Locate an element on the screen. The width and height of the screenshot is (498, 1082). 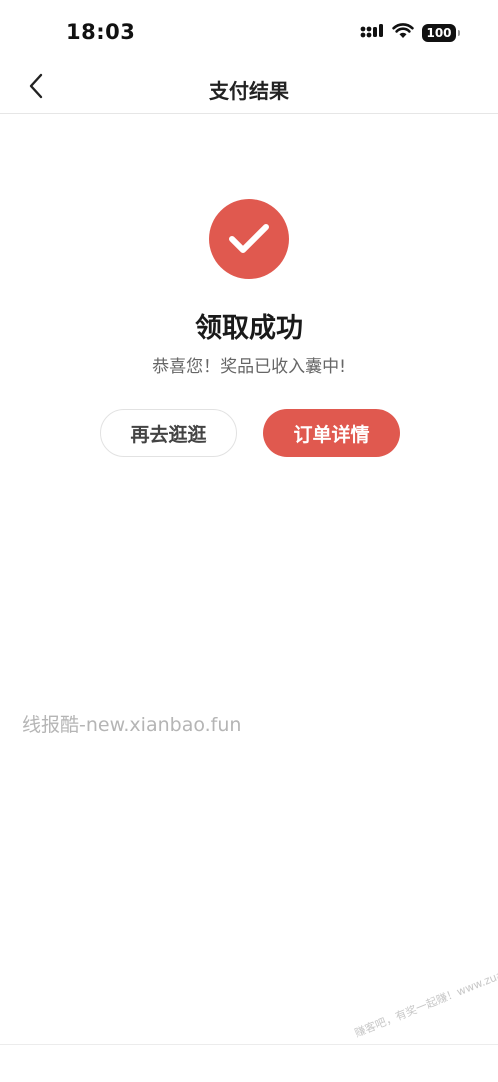
page-title: 支付结果 is located at coordinates (249, 91).